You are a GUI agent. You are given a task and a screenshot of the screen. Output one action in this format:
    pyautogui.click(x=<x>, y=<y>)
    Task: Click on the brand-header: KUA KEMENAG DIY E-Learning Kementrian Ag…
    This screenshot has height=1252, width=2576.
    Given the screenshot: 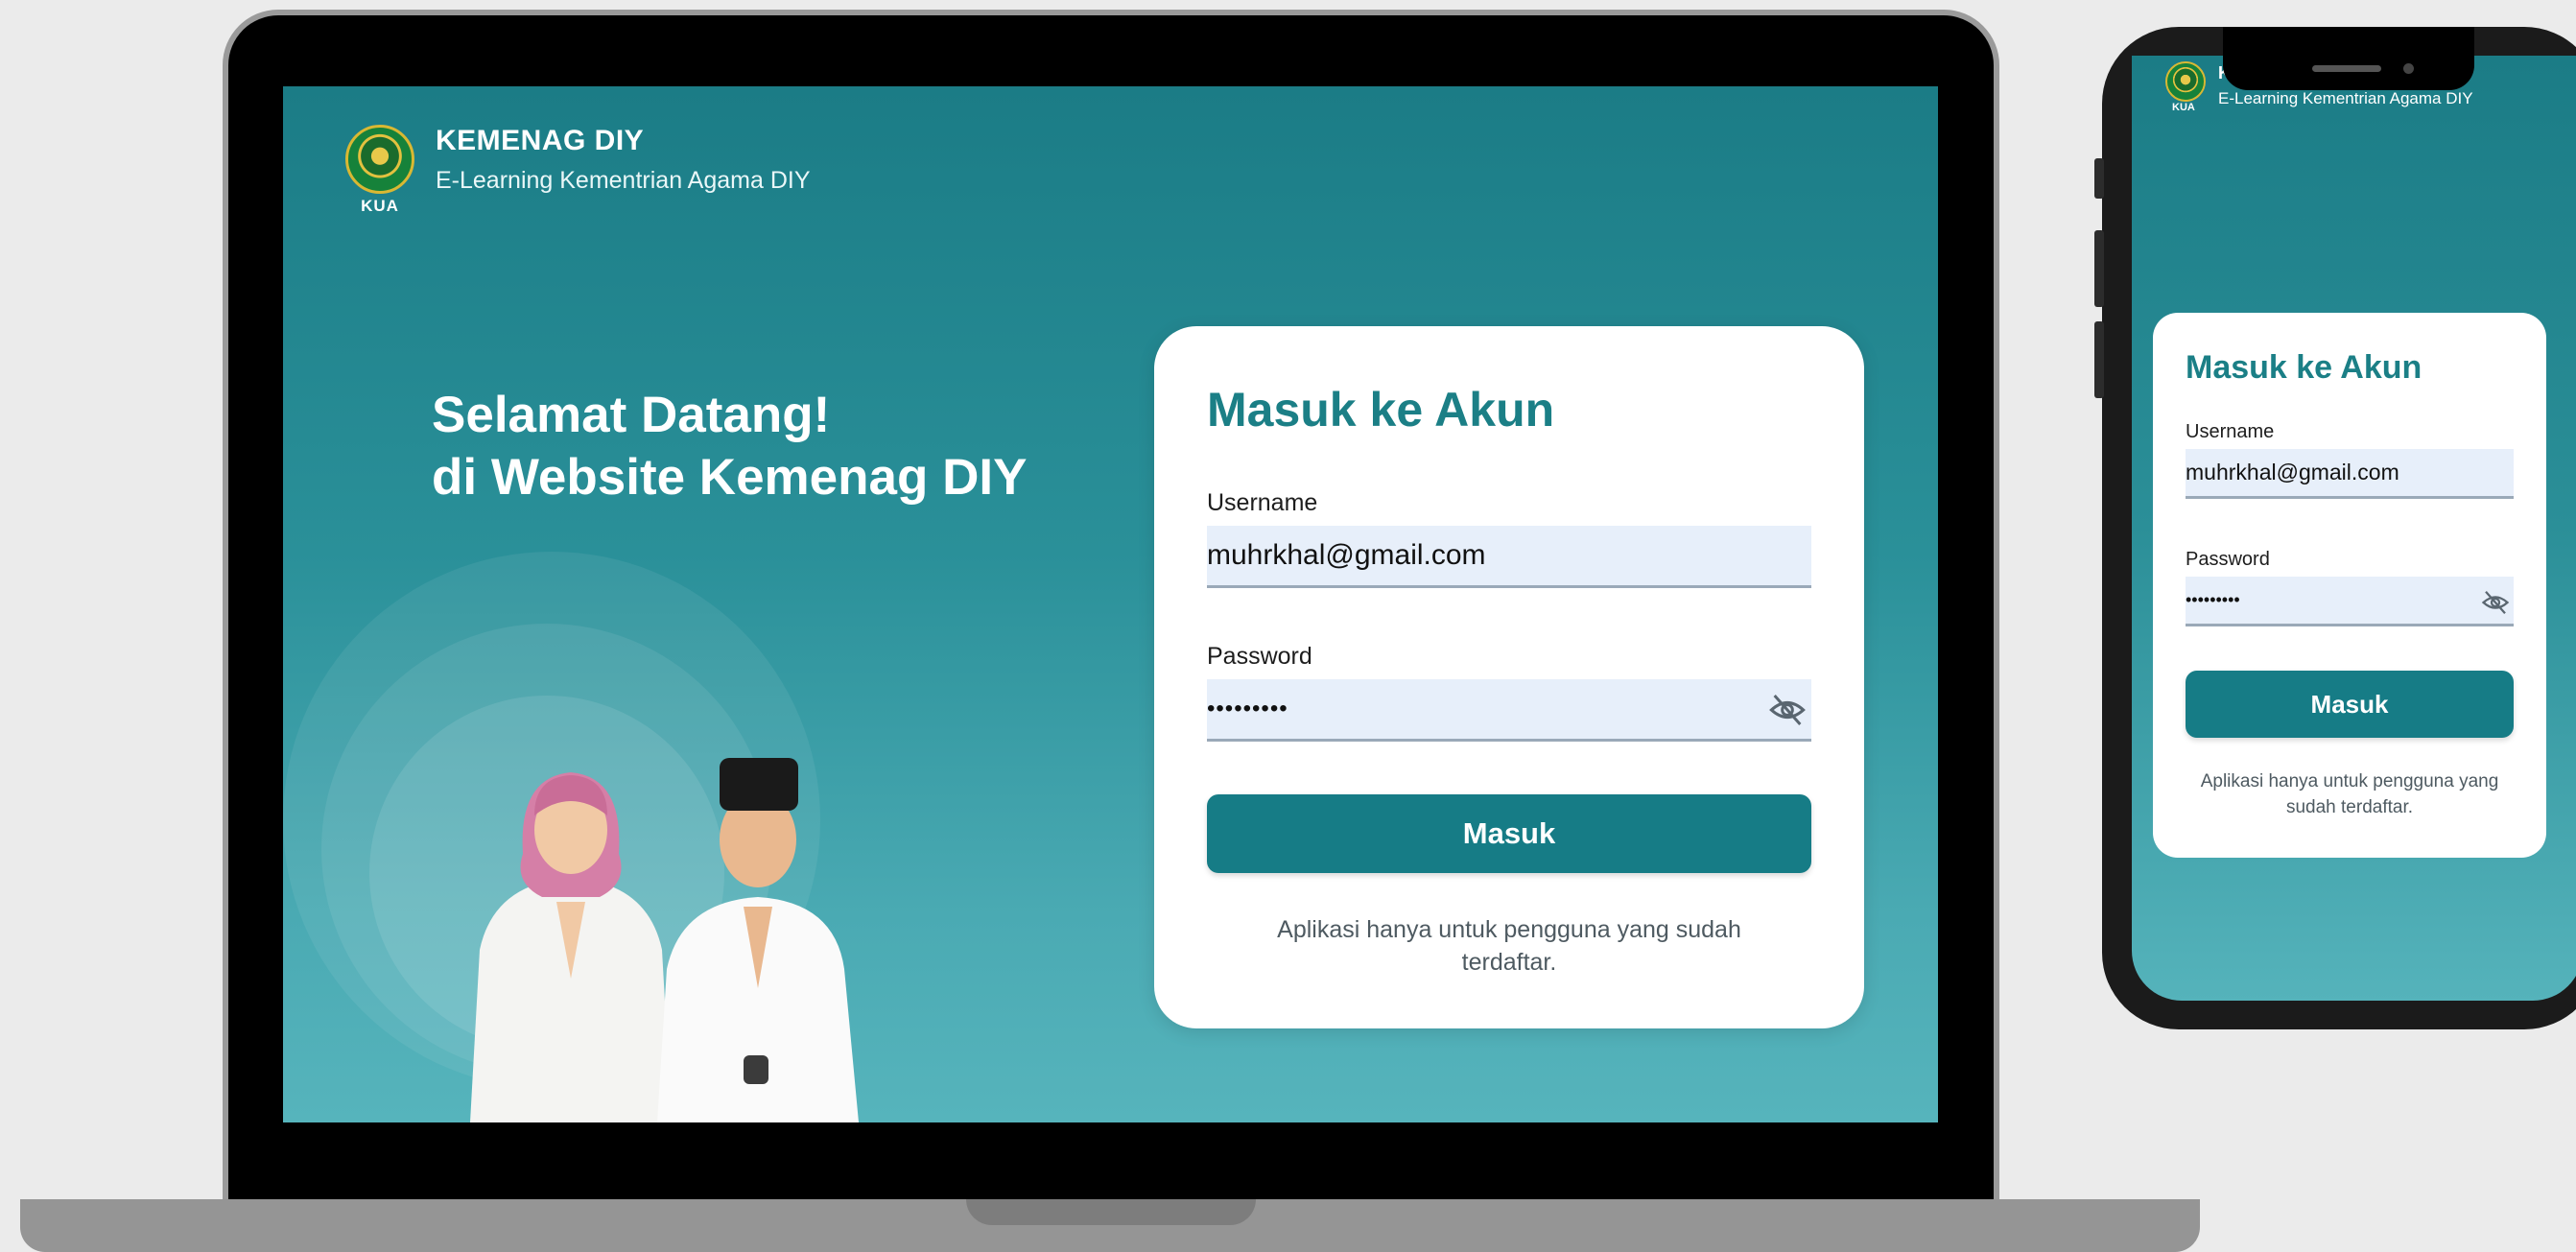 What is the action you would take?
    pyautogui.click(x=578, y=170)
    